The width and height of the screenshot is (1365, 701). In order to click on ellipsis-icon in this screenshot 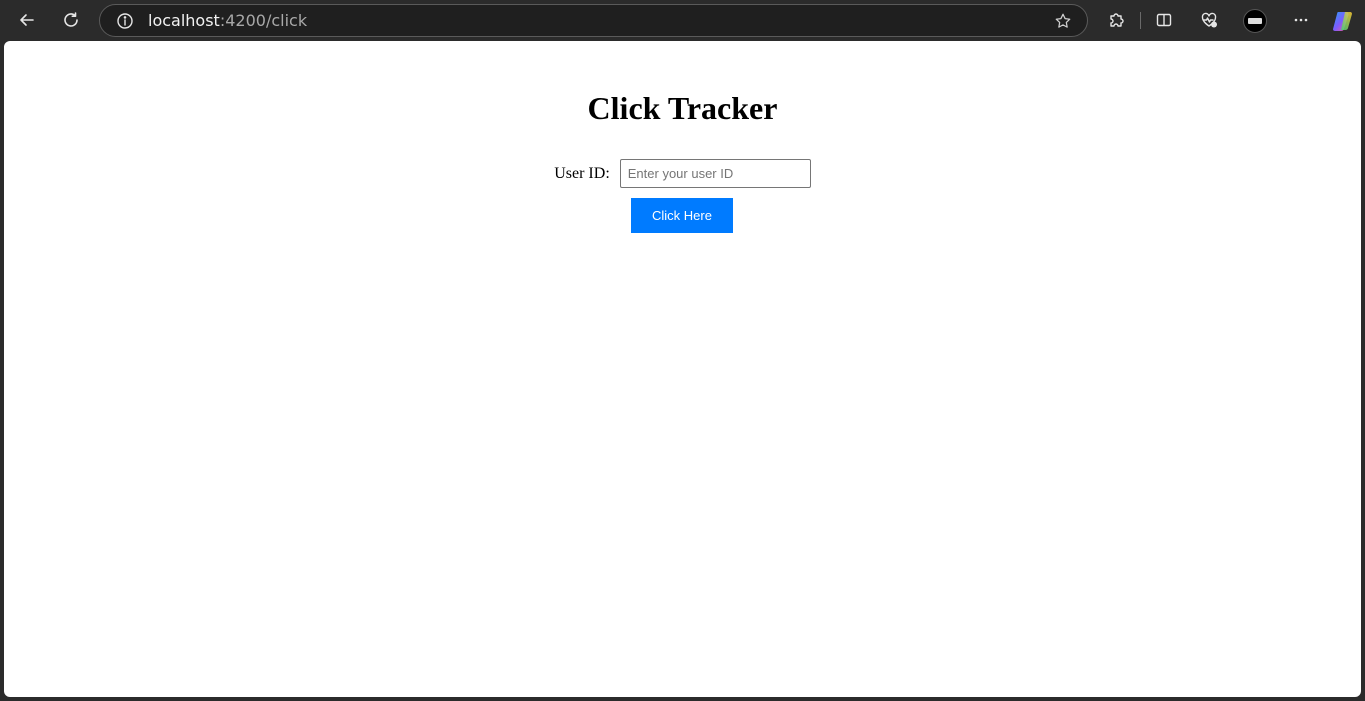, I will do `click(1301, 20)`.